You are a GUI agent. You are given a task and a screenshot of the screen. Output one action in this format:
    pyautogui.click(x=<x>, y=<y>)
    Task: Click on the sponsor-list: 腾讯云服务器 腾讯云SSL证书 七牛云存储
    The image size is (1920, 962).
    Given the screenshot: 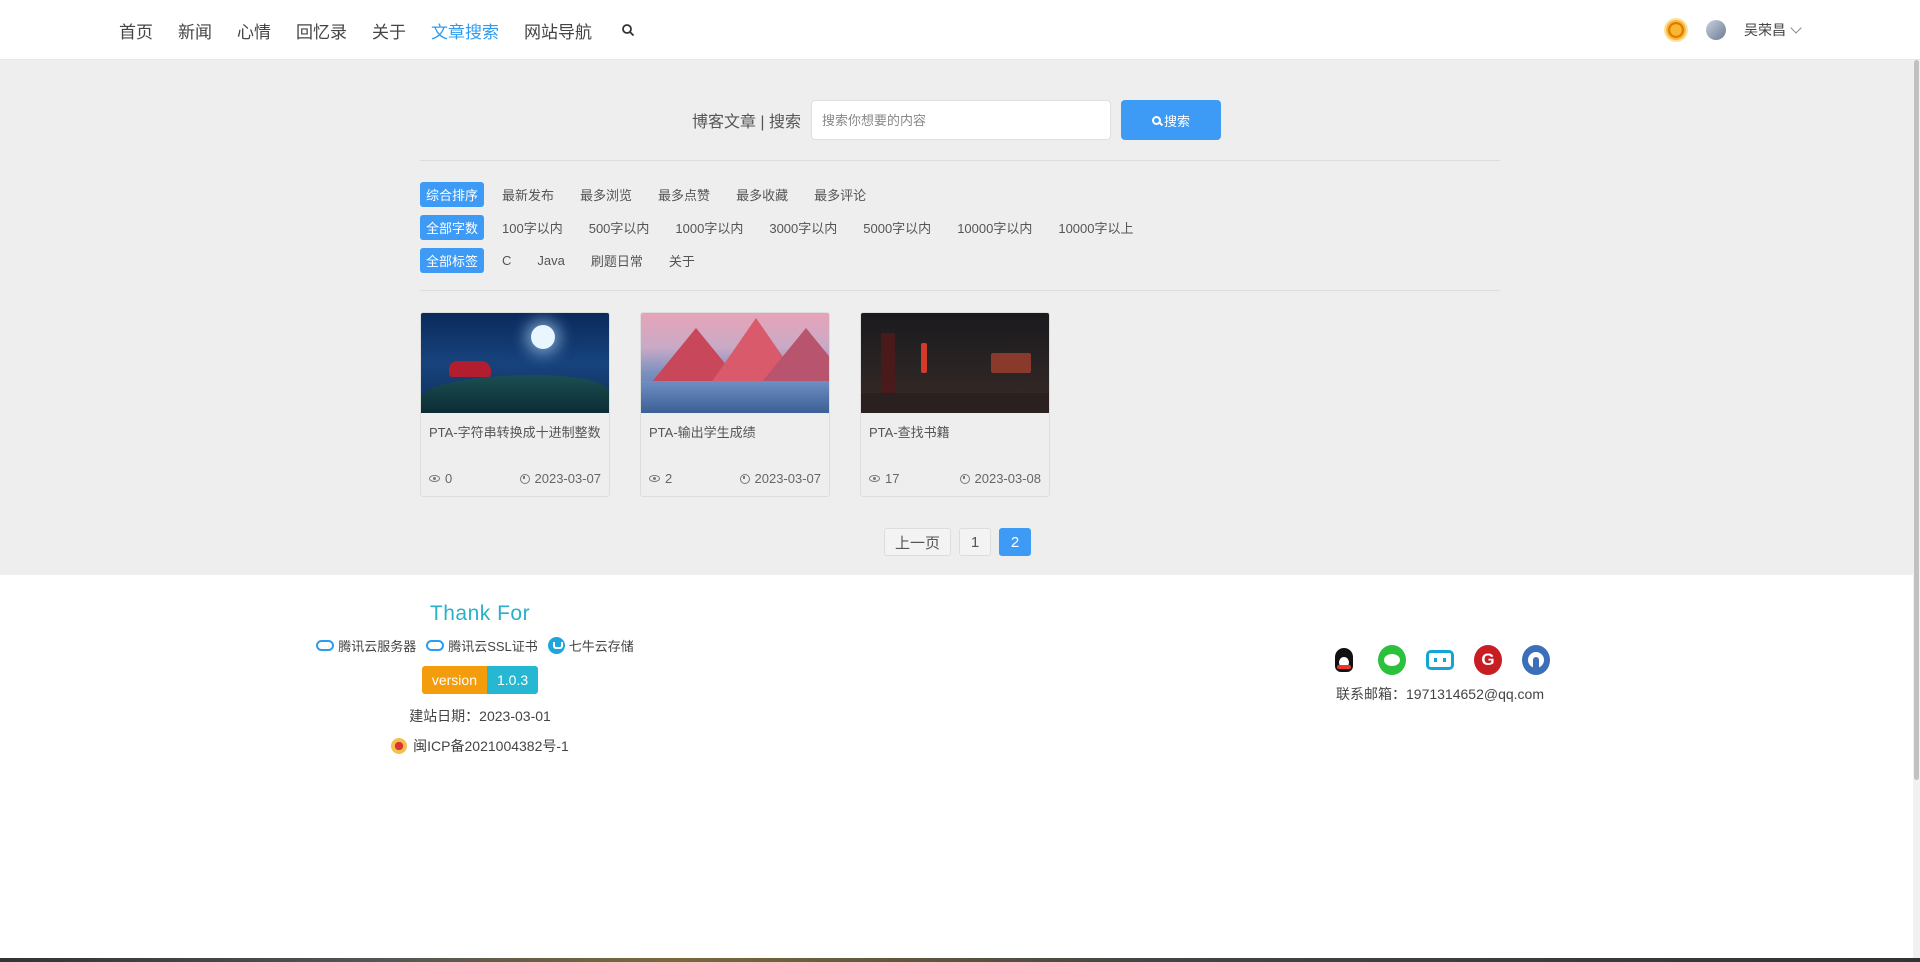 What is the action you would take?
    pyautogui.click(x=480, y=645)
    